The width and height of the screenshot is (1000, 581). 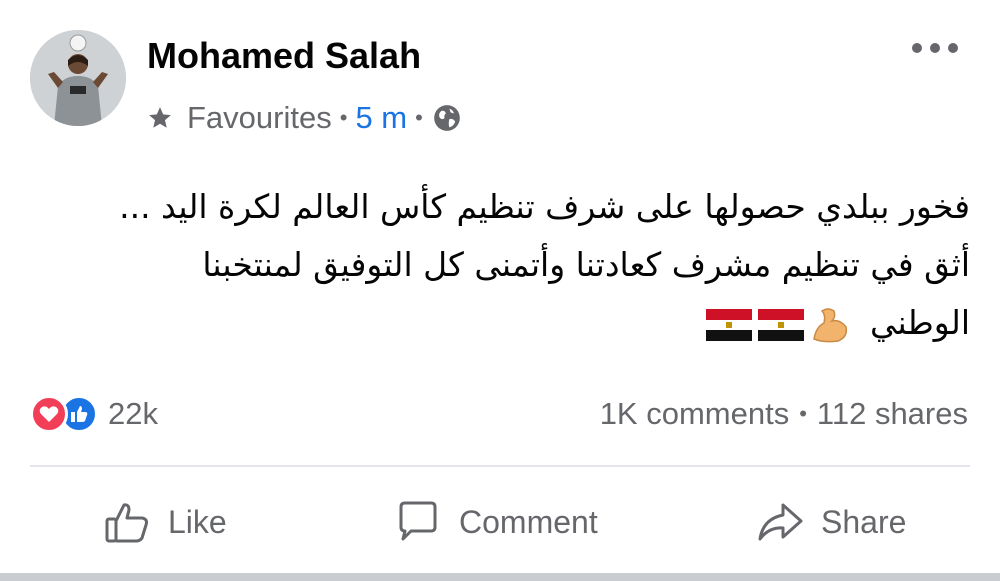 What do you see at coordinates (259, 118) in the screenshot?
I see `audience-label: Favourites` at bounding box center [259, 118].